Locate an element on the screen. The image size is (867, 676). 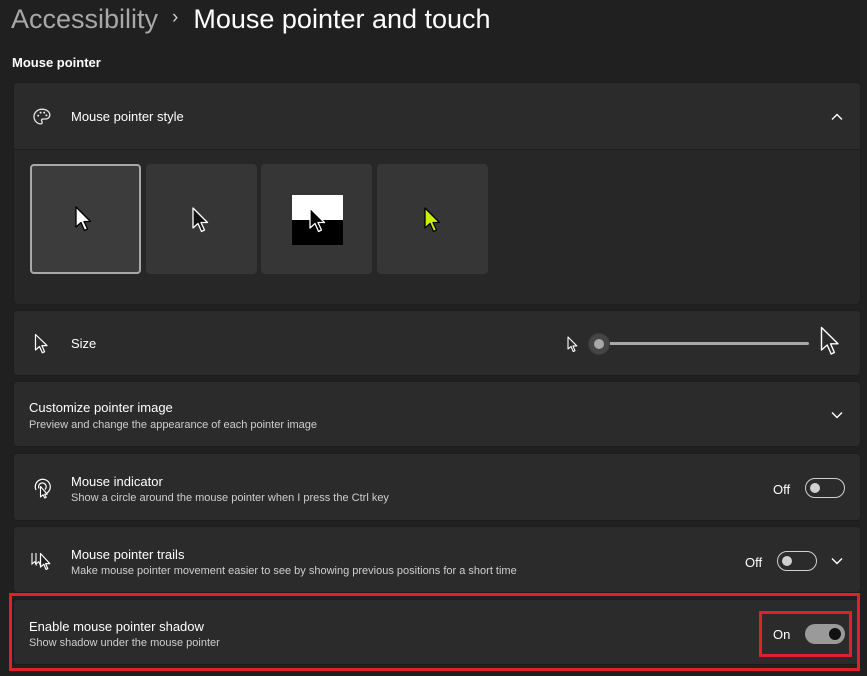
pointer-trails-state: Off is located at coordinates (754, 562).